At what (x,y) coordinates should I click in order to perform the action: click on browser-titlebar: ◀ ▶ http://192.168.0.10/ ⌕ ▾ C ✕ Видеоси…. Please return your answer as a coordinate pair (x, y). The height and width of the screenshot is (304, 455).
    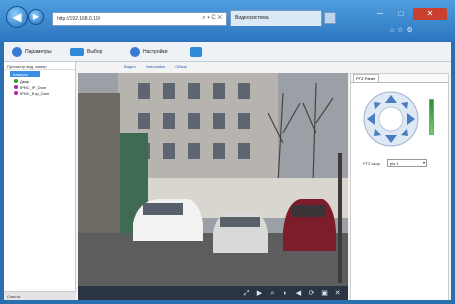
    Looking at the image, I should click on (227, 21).